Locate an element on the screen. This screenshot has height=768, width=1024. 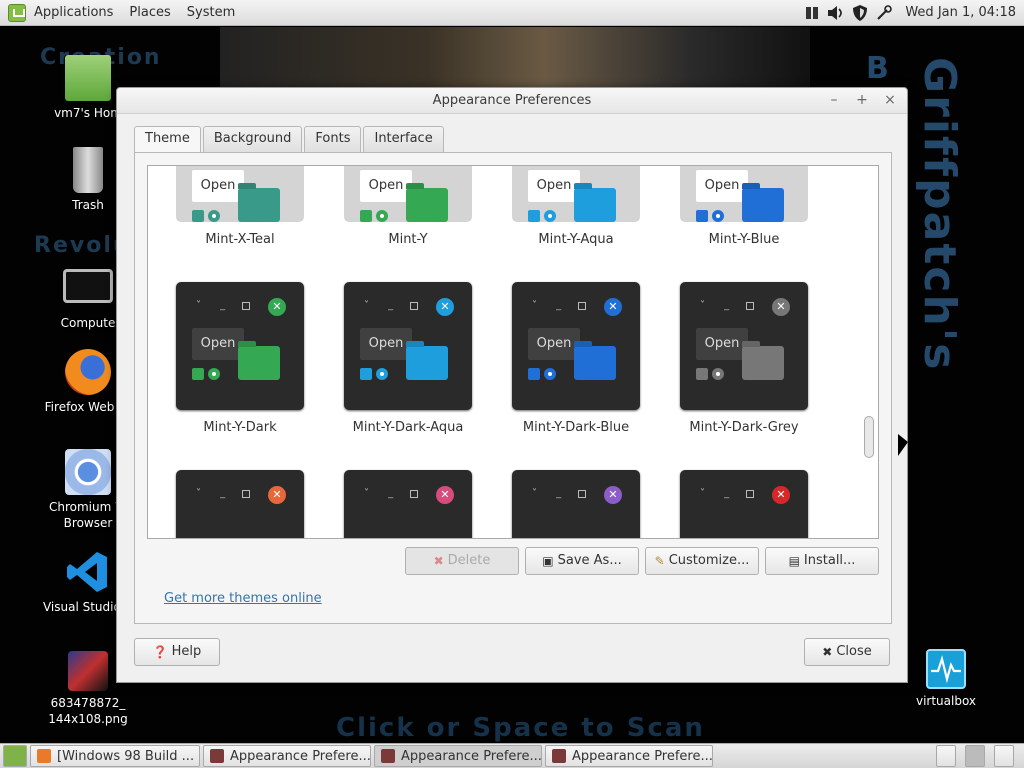
close-icon: ✖ is located at coordinates (827, 652).